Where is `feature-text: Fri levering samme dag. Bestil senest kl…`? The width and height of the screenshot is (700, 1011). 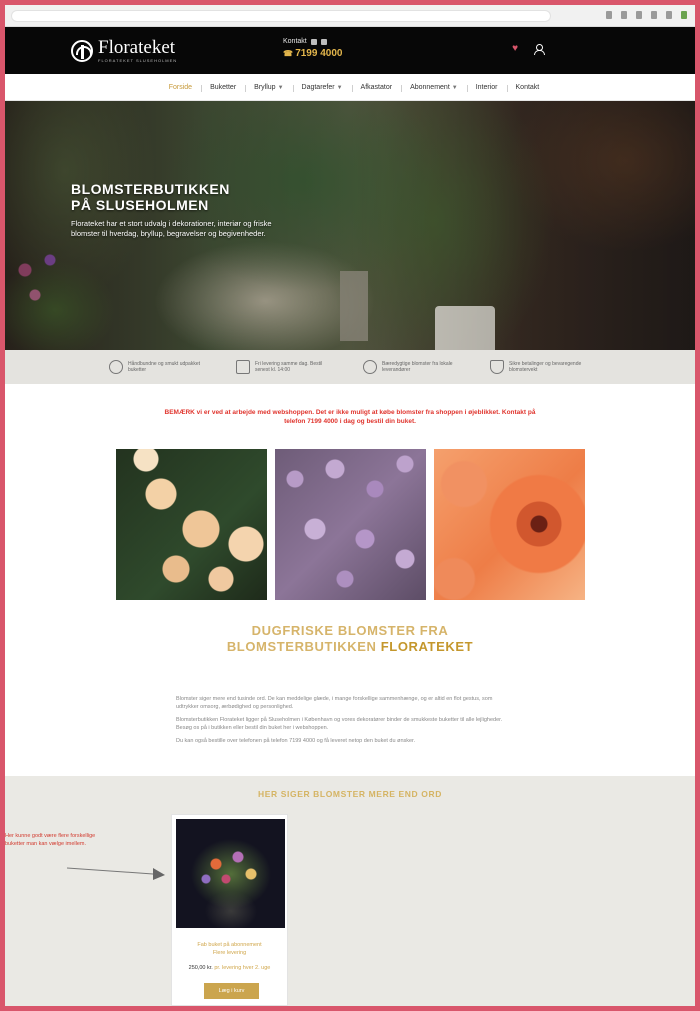
feature-text: Fri levering samme dag. Bestil senest kl… is located at coordinates (289, 367).